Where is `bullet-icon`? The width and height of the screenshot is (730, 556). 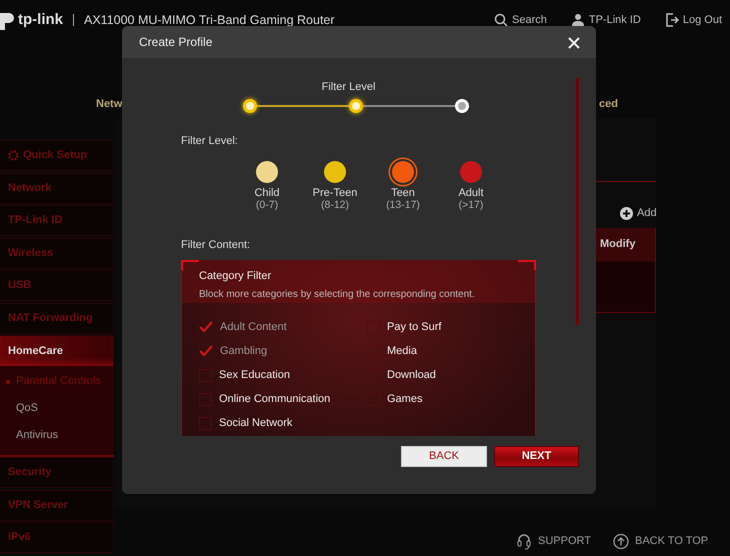
bullet-icon is located at coordinates (8, 382).